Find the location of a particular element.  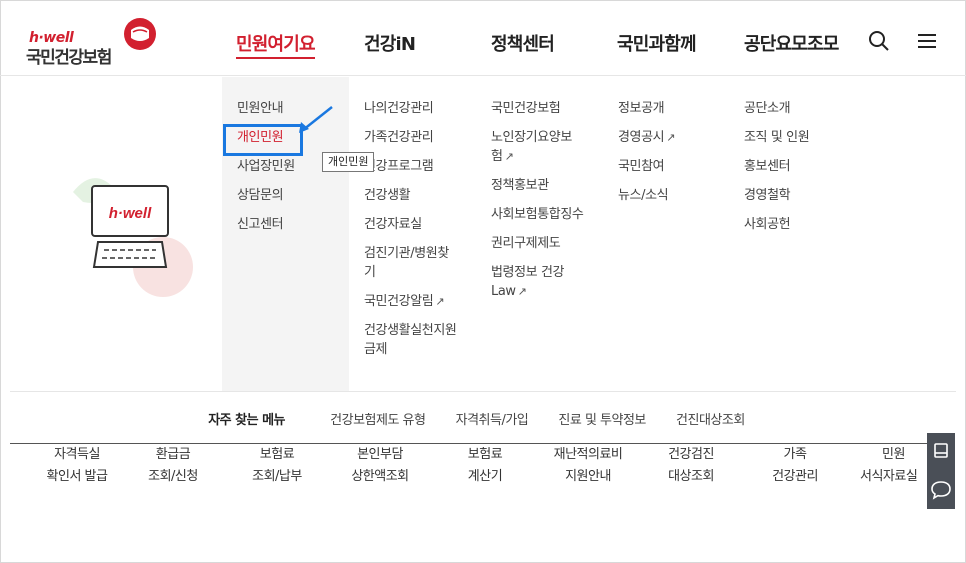

menu-link-health-law: 법령정보 건강Law ↗ is located at coordinates (537, 282).